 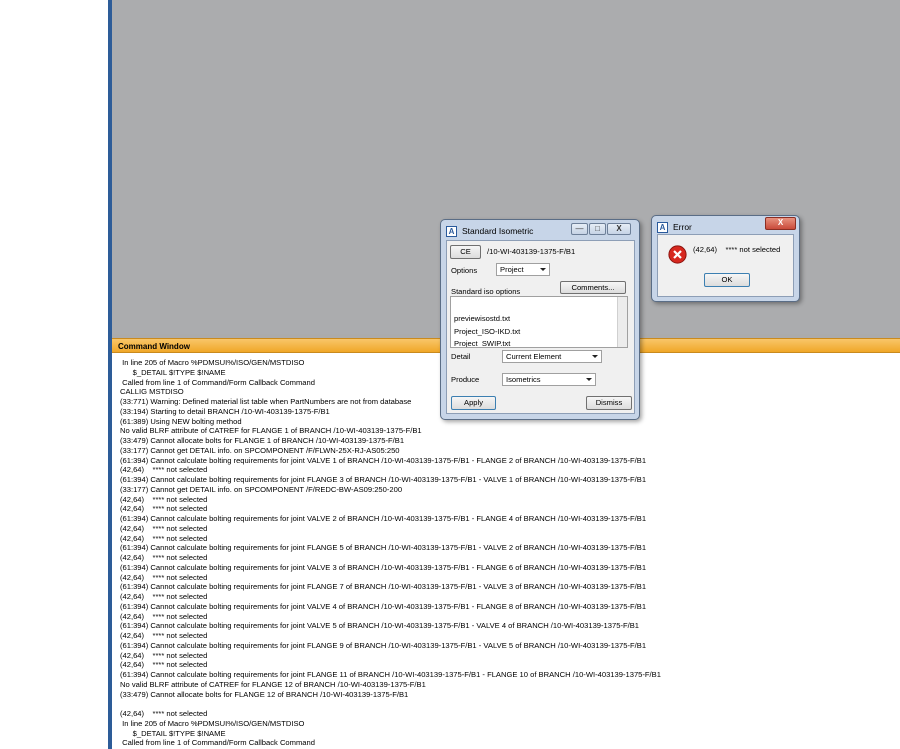 I want to click on command-window-title: Command Window, so click(x=154, y=346).